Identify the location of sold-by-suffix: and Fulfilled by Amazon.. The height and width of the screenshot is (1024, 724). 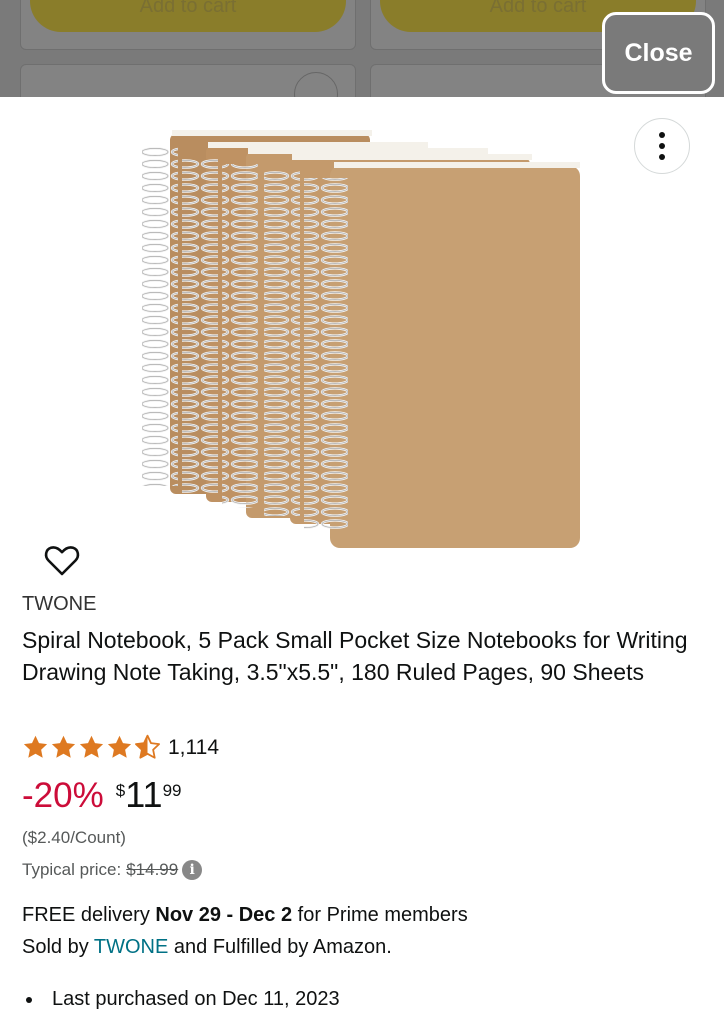
(280, 947).